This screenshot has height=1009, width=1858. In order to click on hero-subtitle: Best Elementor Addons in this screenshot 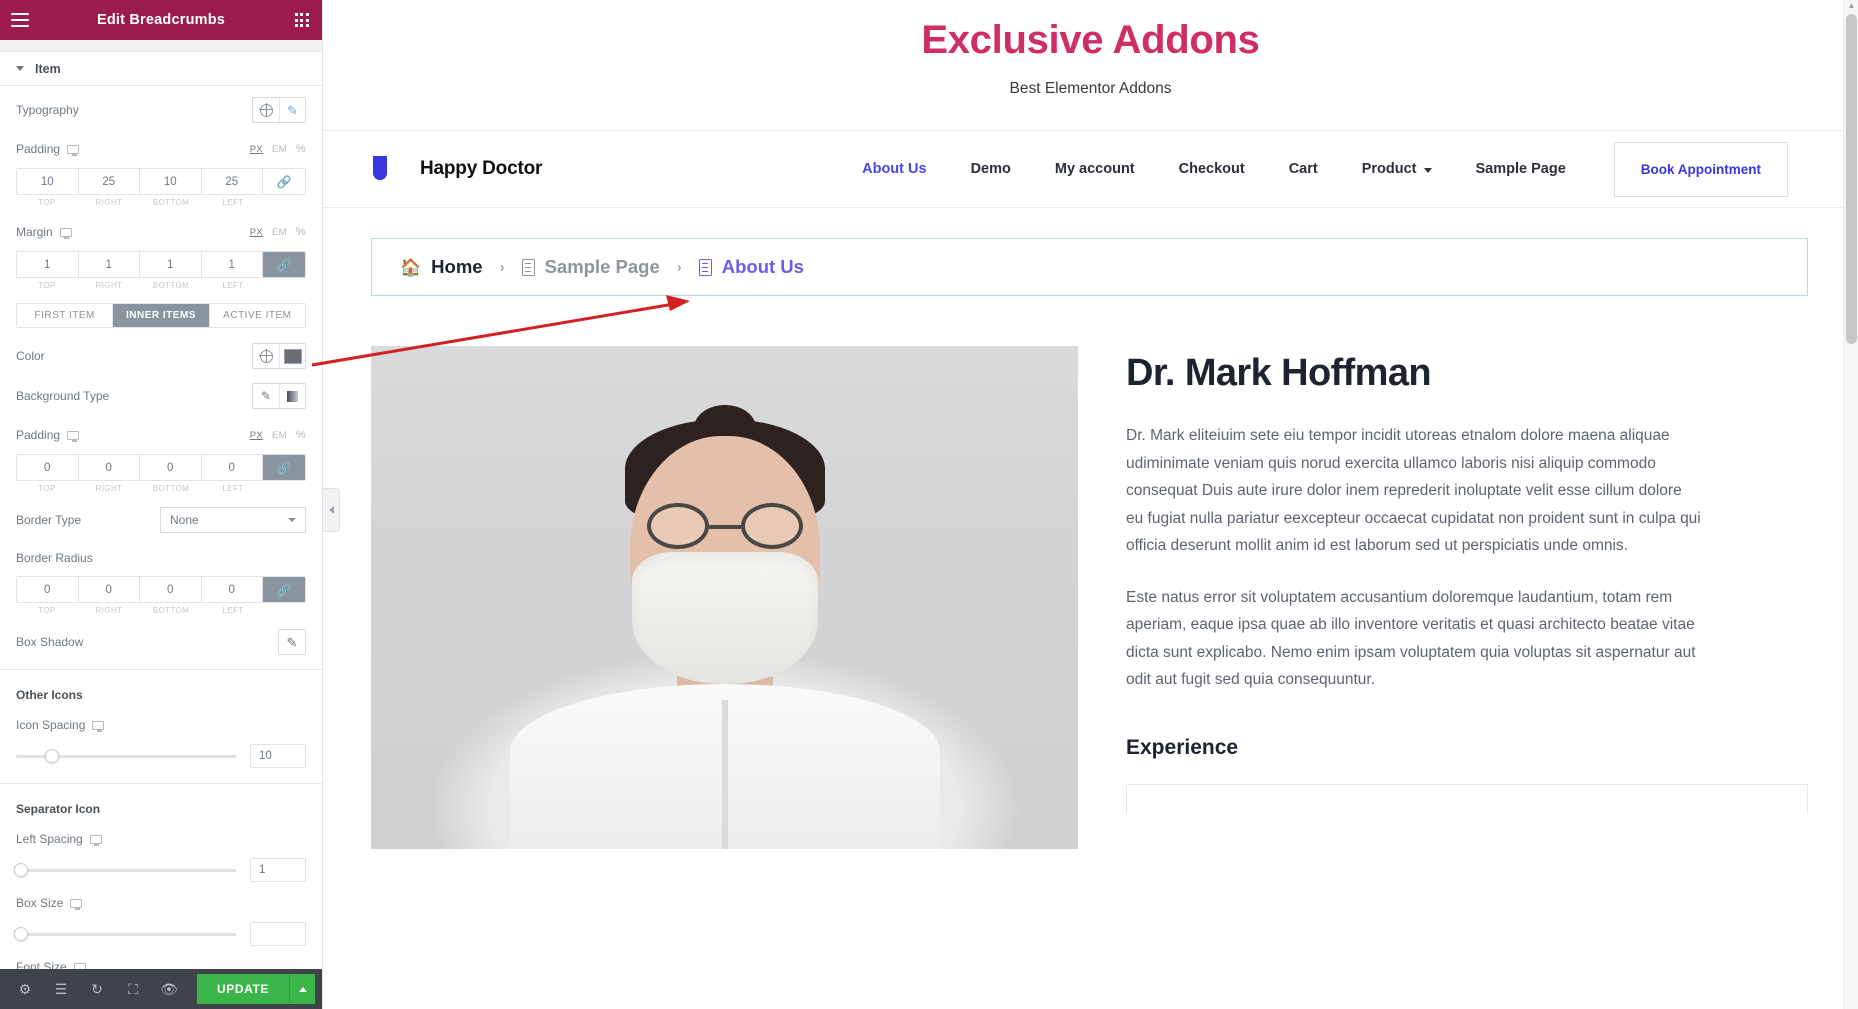, I will do `click(1090, 88)`.